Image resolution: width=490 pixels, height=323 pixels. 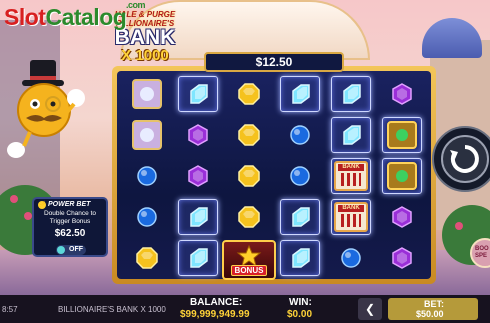 What do you see at coordinates (452, 38) in the screenshot?
I see `background-dome` at bounding box center [452, 38].